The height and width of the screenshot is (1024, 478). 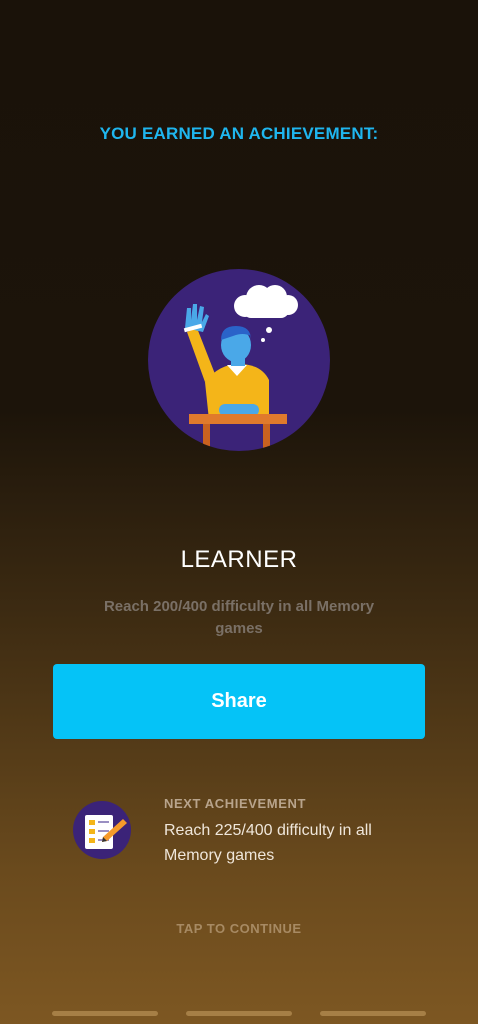 I want to click on bottom-navigation-bars, so click(x=239, y=1014).